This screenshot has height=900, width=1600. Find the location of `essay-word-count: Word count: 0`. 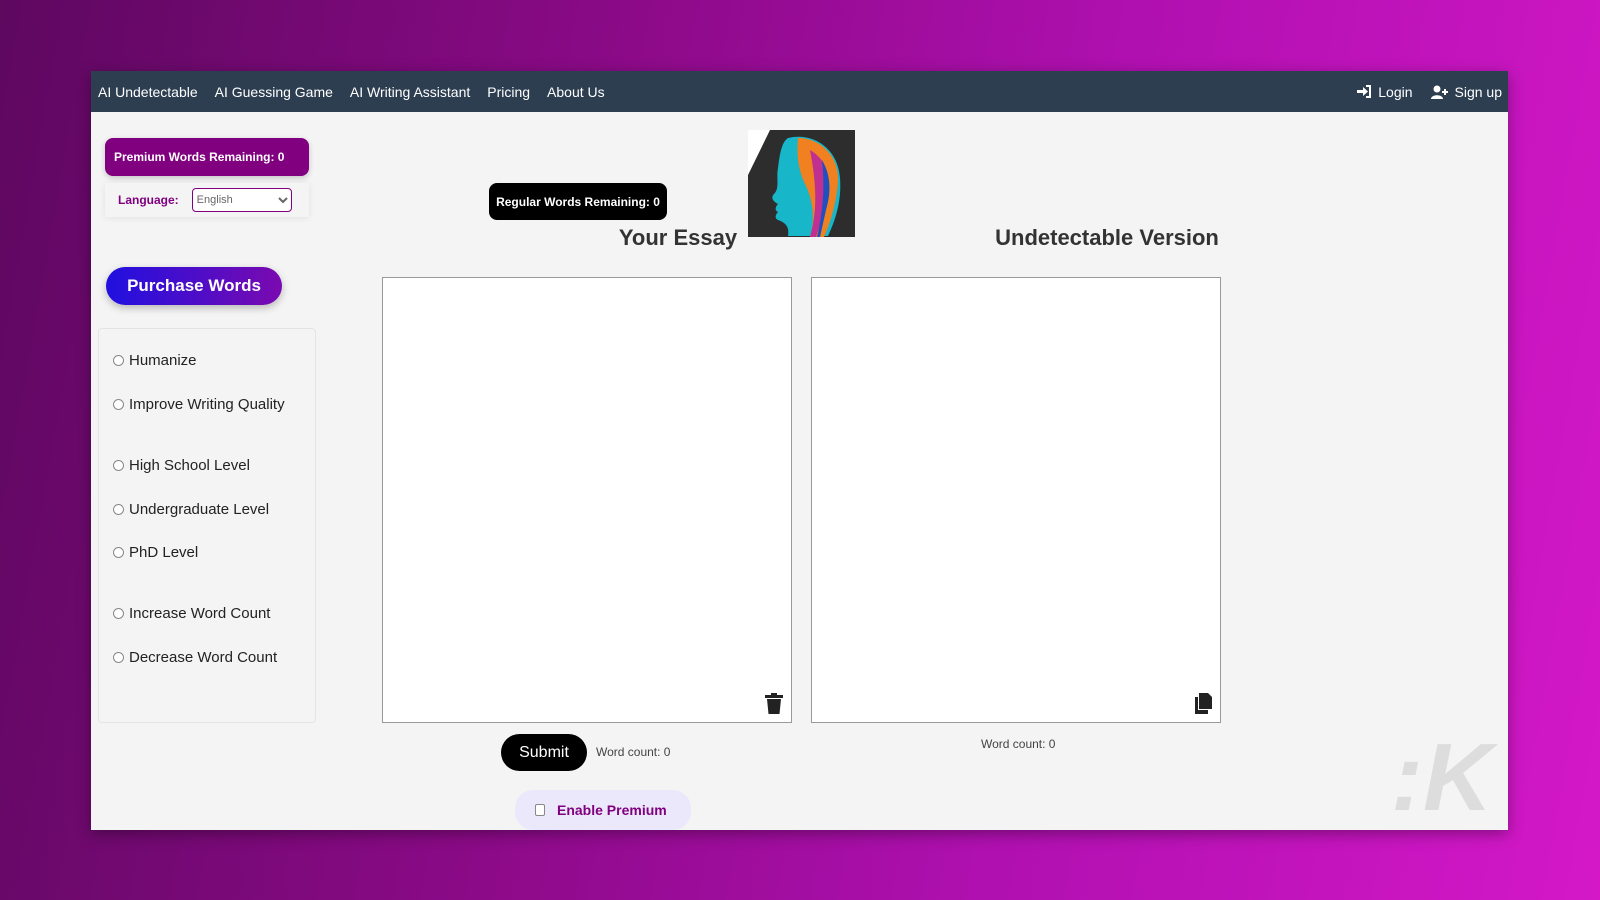

essay-word-count: Word count: 0 is located at coordinates (633, 752).